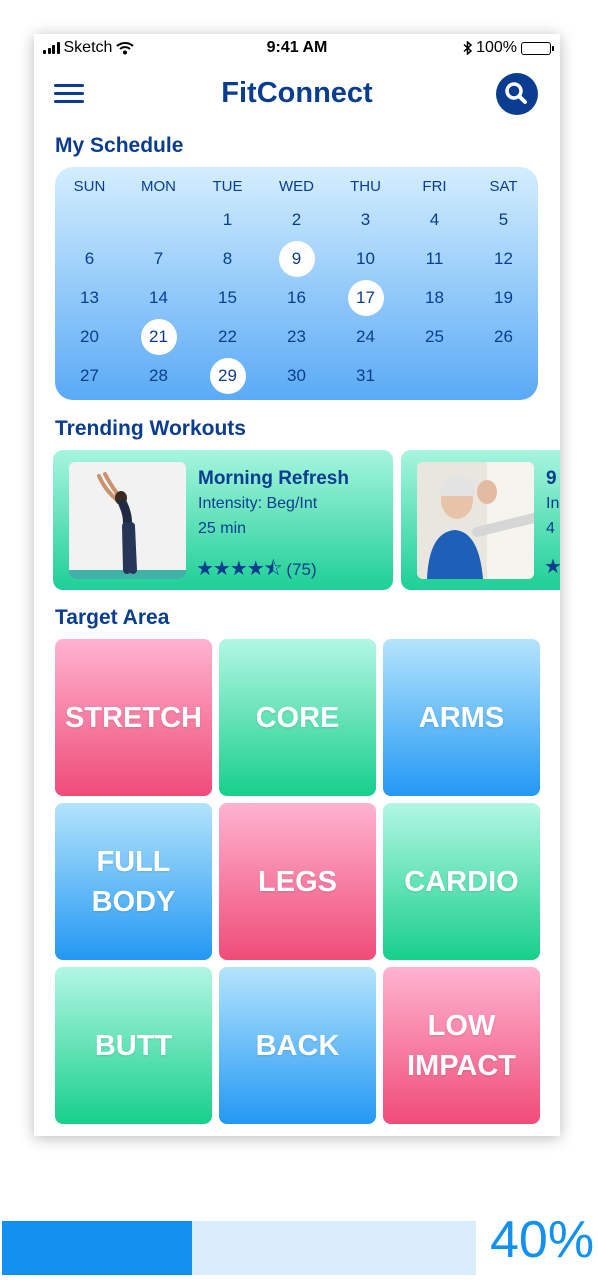  Describe the element at coordinates (503, 186) in the screenshot. I see `weekday-label: SAT` at that location.